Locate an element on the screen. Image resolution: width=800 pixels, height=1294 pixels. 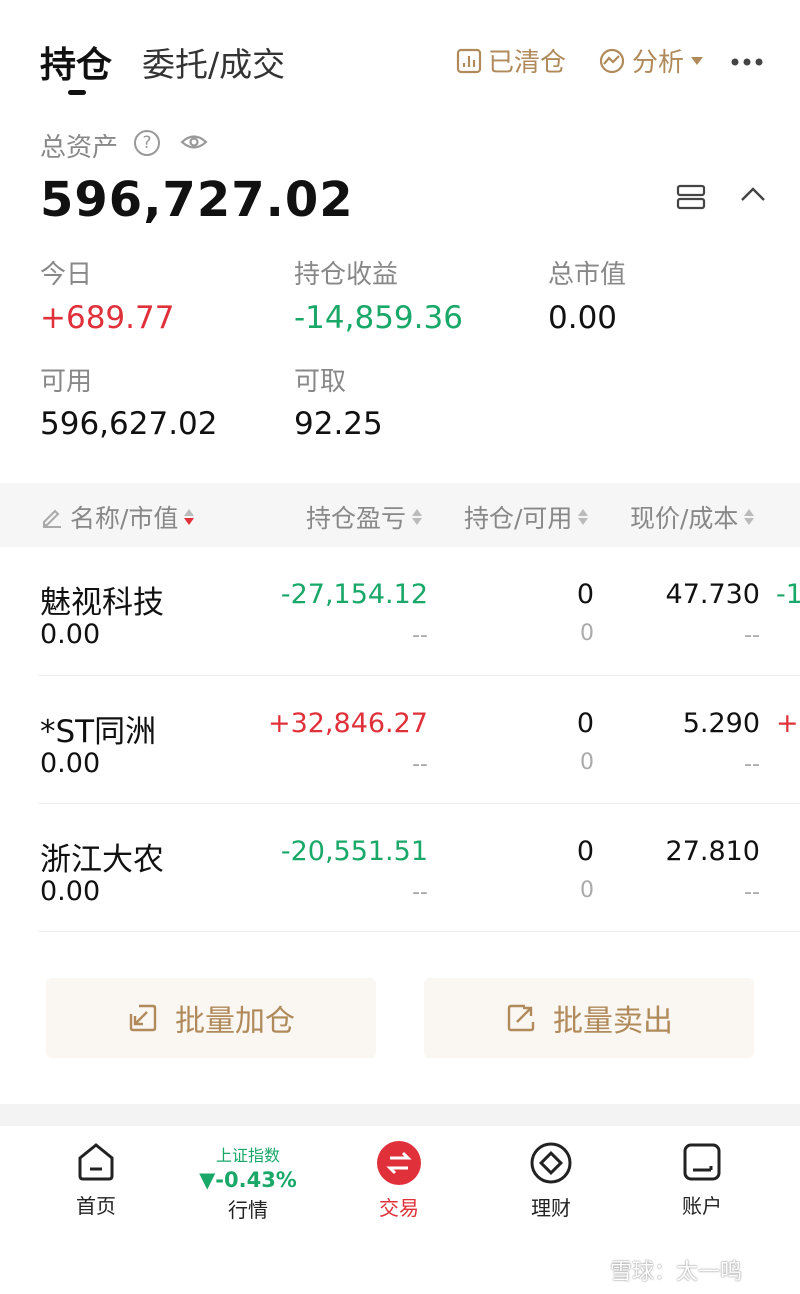
market-value: 0.00 is located at coordinates (583, 318).